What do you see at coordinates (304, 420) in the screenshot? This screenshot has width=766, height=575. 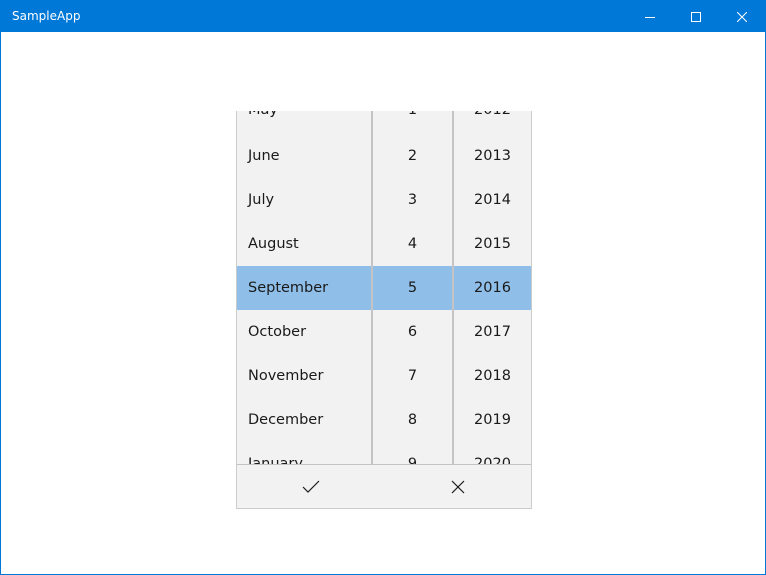 I see `month-item: December` at bounding box center [304, 420].